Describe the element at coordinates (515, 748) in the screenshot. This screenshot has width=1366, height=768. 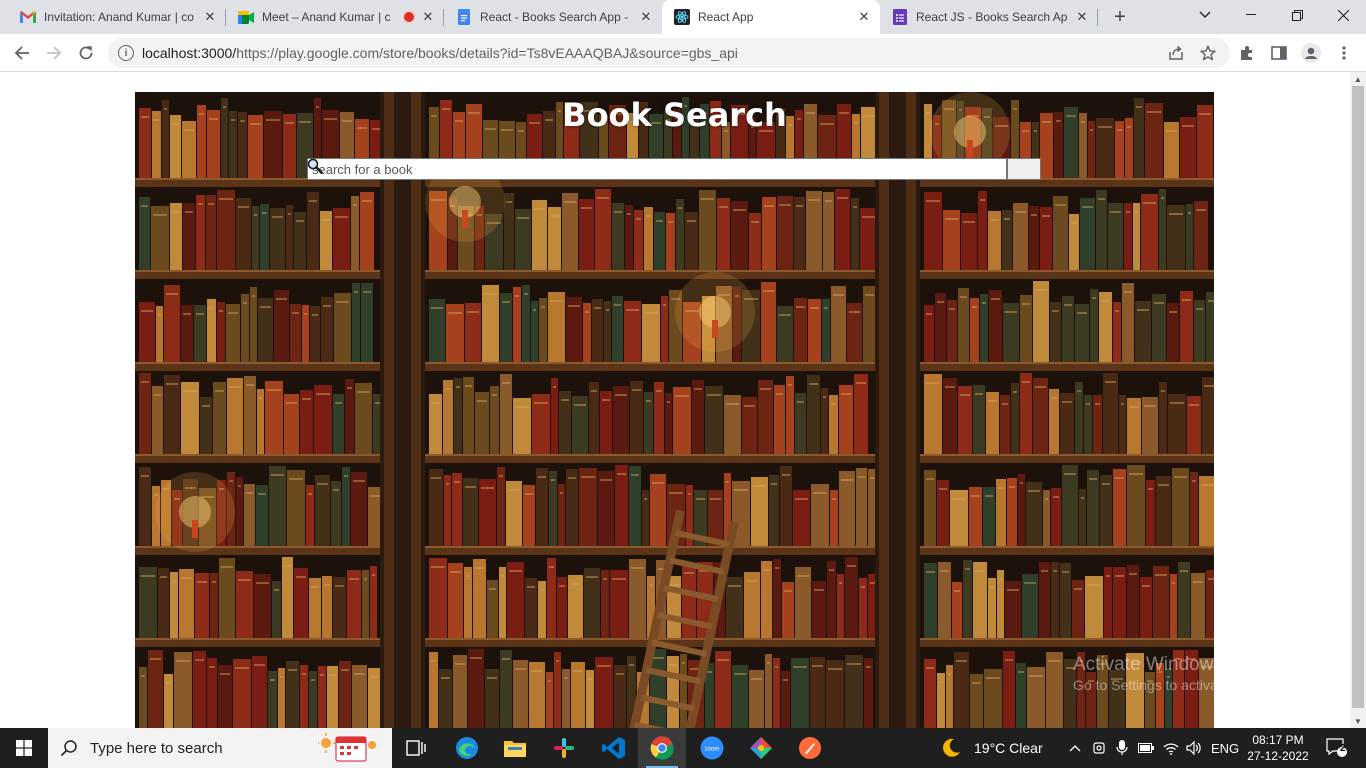
I see `taskbar-file-explorer` at that location.